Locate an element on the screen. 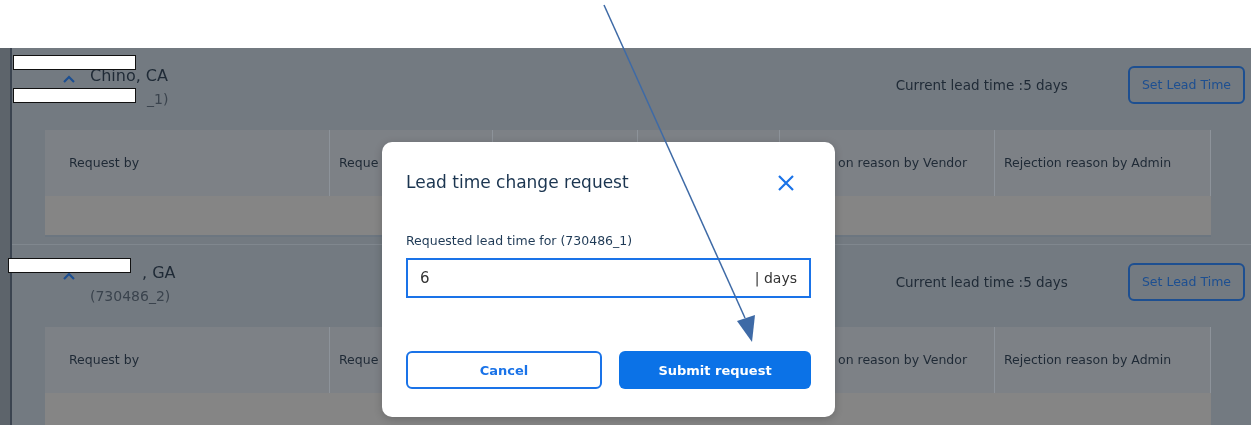 The image size is (1251, 425). chevron-up-icon is located at coordinates (69, 276).